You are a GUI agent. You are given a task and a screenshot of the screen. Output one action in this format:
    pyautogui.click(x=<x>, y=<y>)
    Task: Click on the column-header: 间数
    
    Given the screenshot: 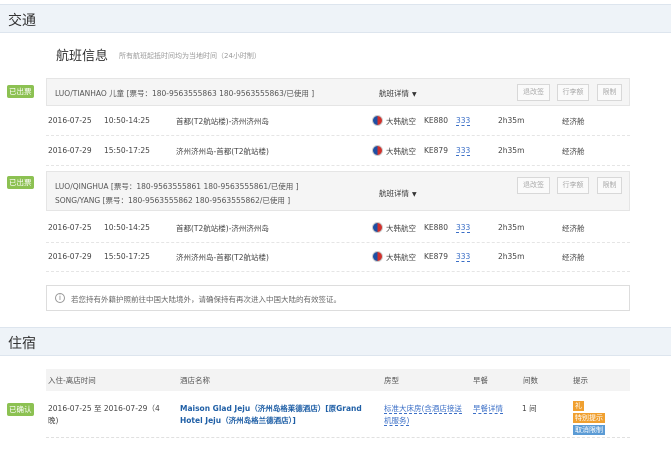 What is the action you would take?
    pyautogui.click(x=530, y=380)
    